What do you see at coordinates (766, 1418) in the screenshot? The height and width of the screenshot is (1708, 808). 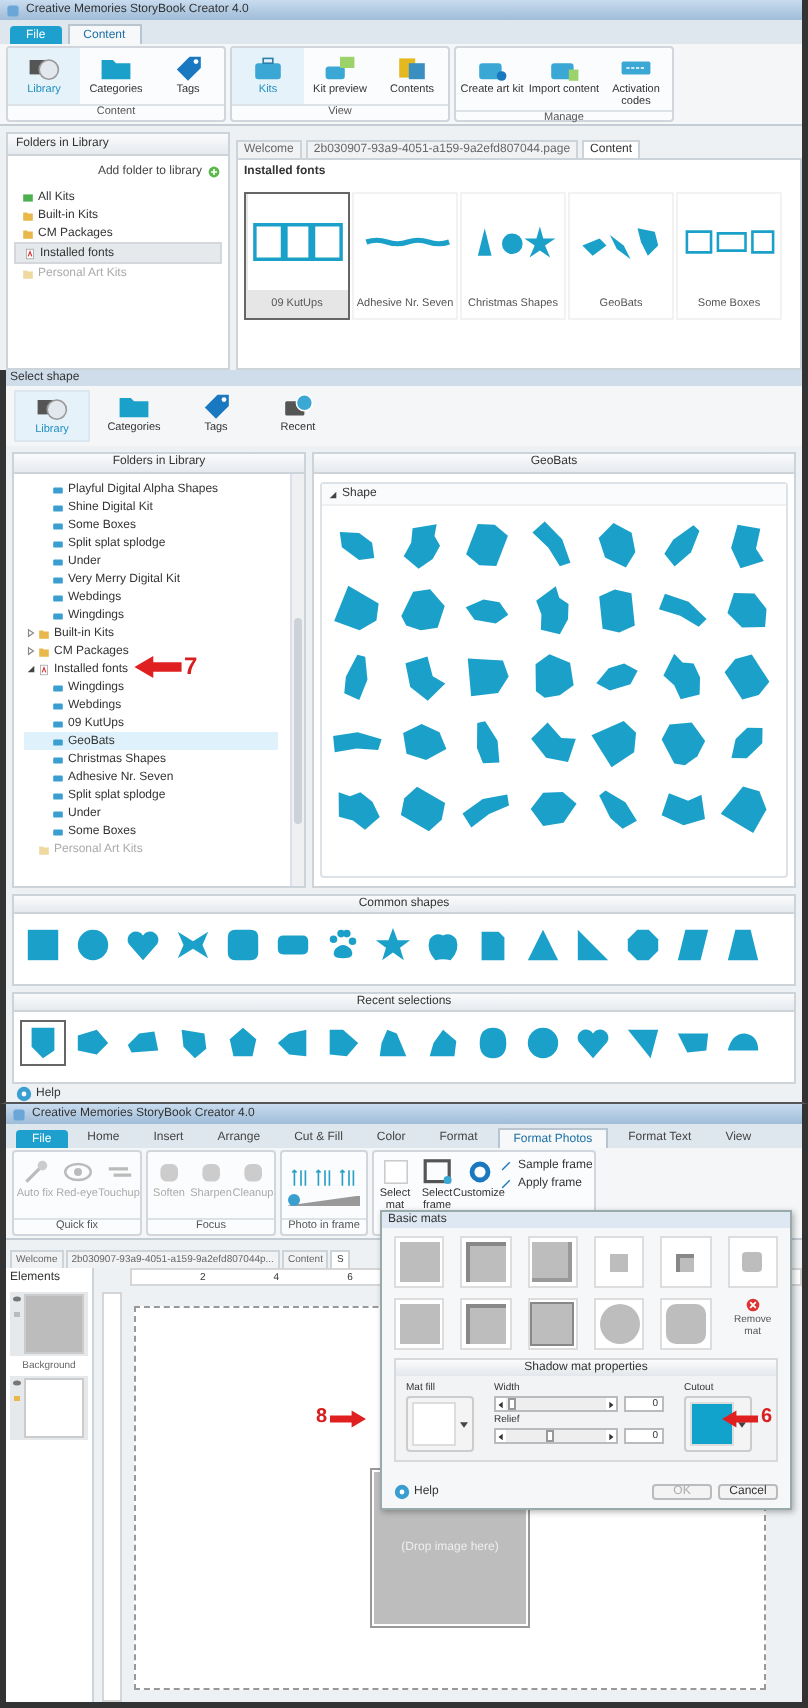 I see `callout-number: 6` at bounding box center [766, 1418].